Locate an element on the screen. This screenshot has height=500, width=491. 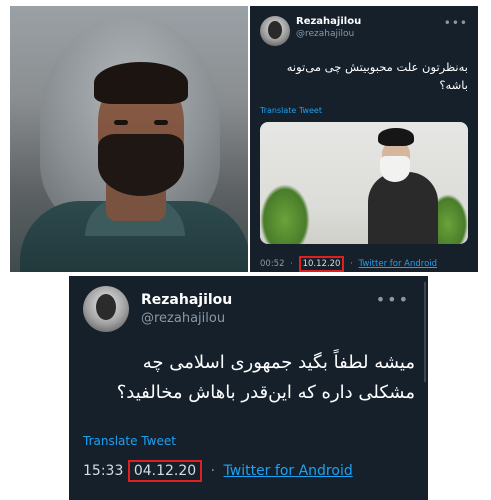
image-tree-left is located at coordinates (285, 214).